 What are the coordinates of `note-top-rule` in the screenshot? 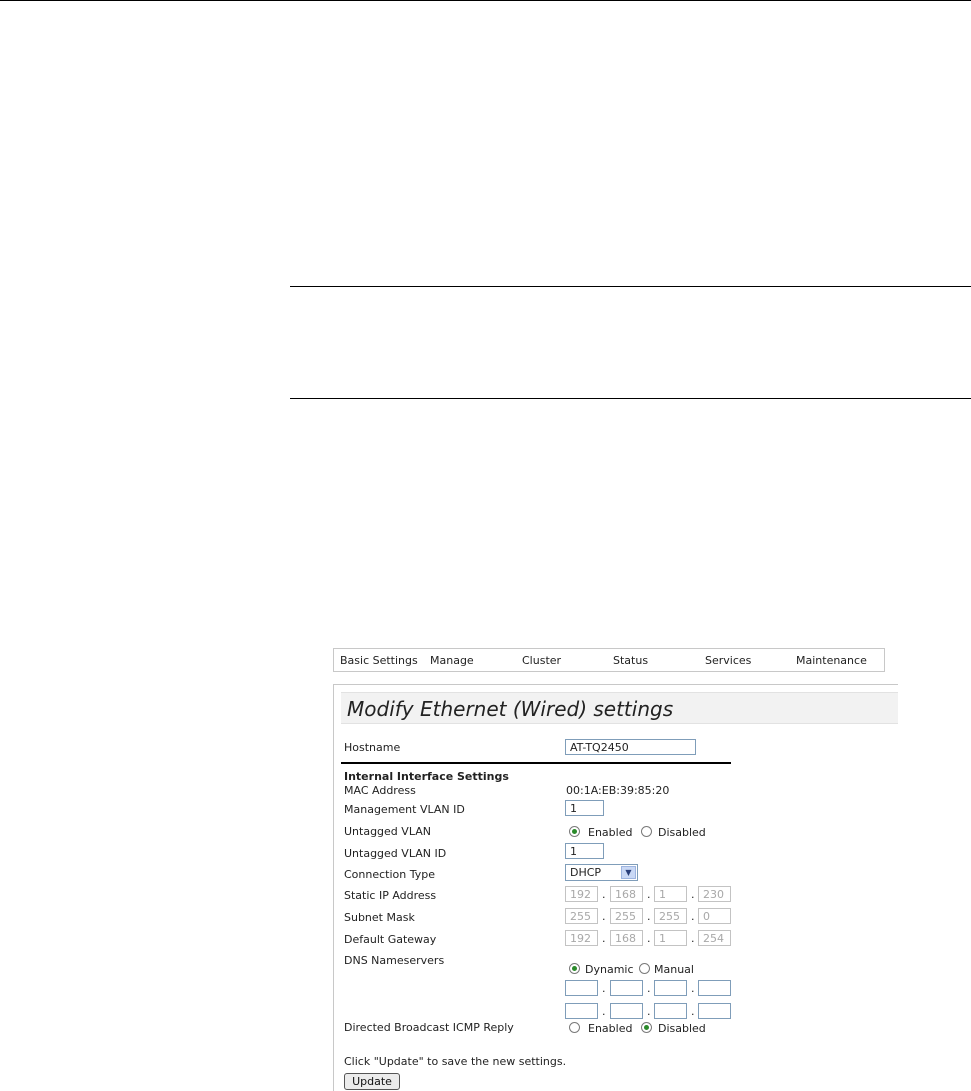 It's located at (630, 286).